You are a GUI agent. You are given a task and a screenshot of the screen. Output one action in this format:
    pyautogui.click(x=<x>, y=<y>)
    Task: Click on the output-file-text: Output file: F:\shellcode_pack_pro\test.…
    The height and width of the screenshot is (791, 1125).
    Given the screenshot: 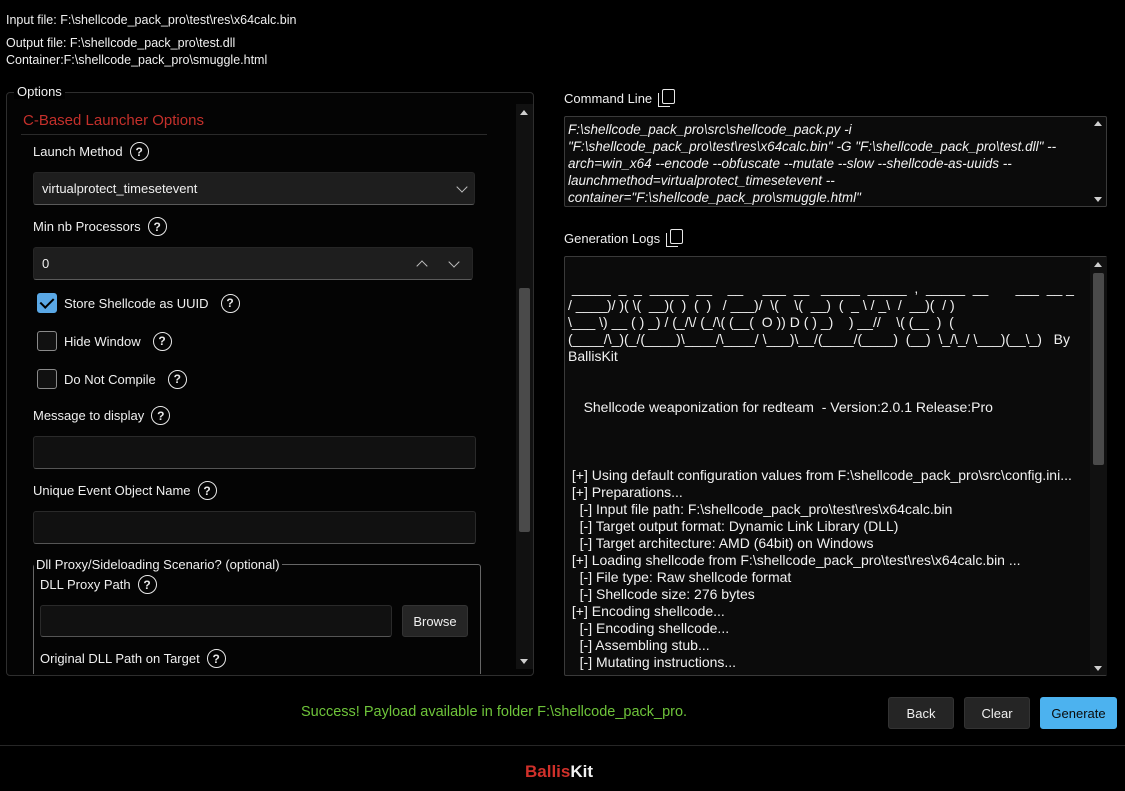 What is the action you would take?
    pyautogui.click(x=121, y=43)
    